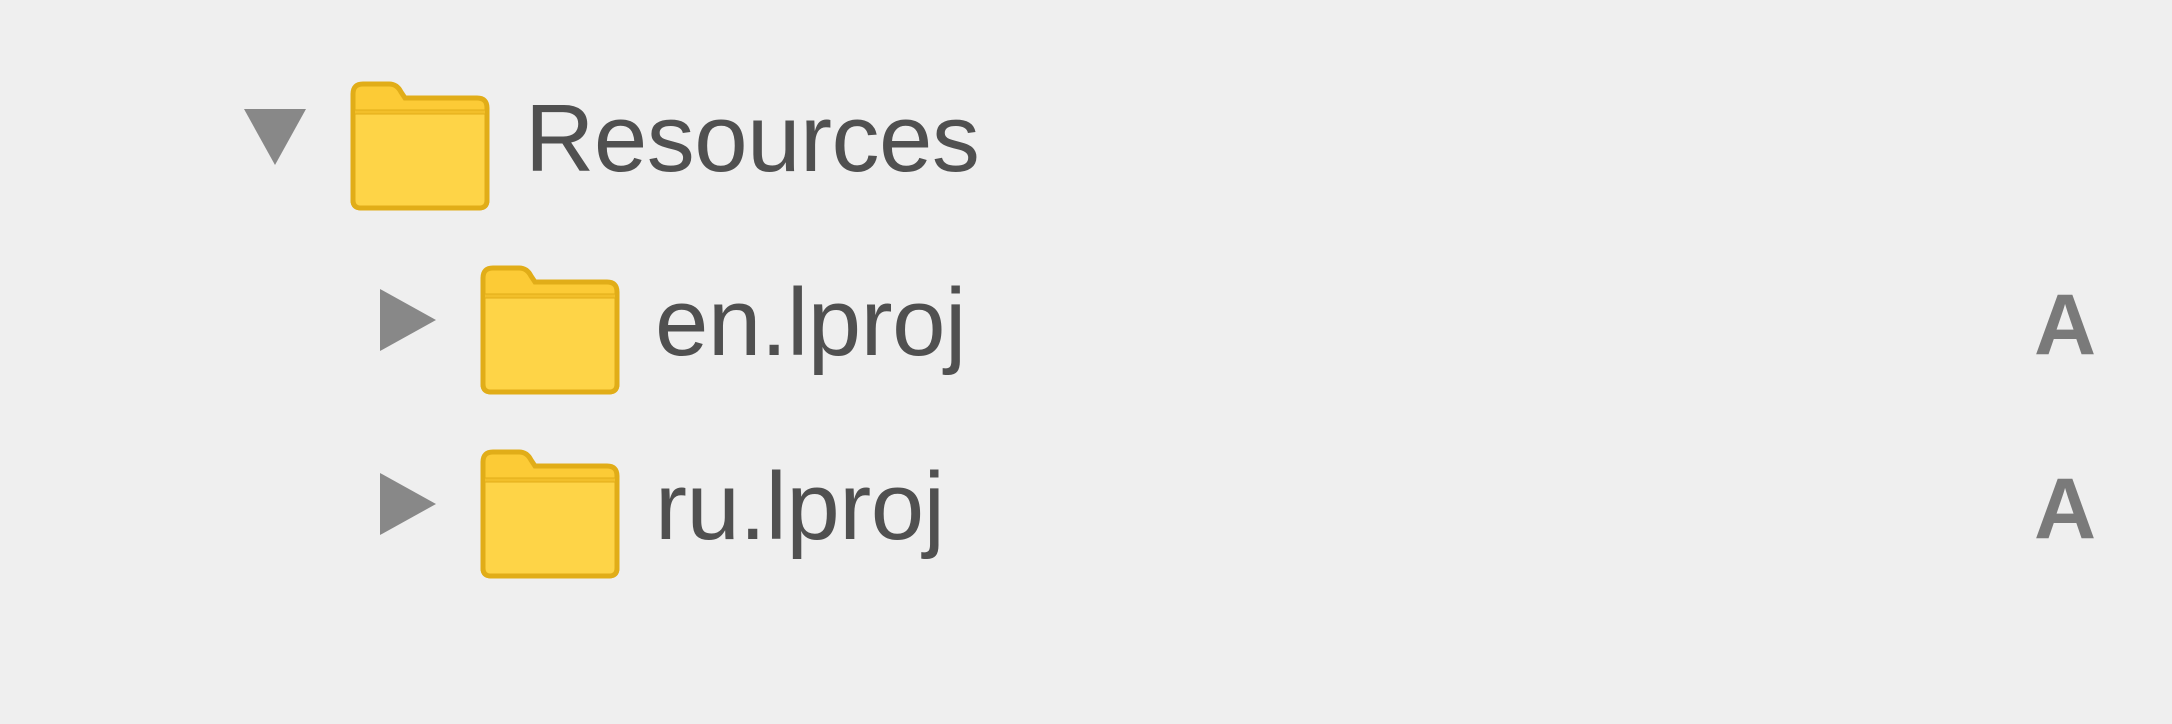  I want to click on tree-item-label: ru.lproj, so click(800, 506).